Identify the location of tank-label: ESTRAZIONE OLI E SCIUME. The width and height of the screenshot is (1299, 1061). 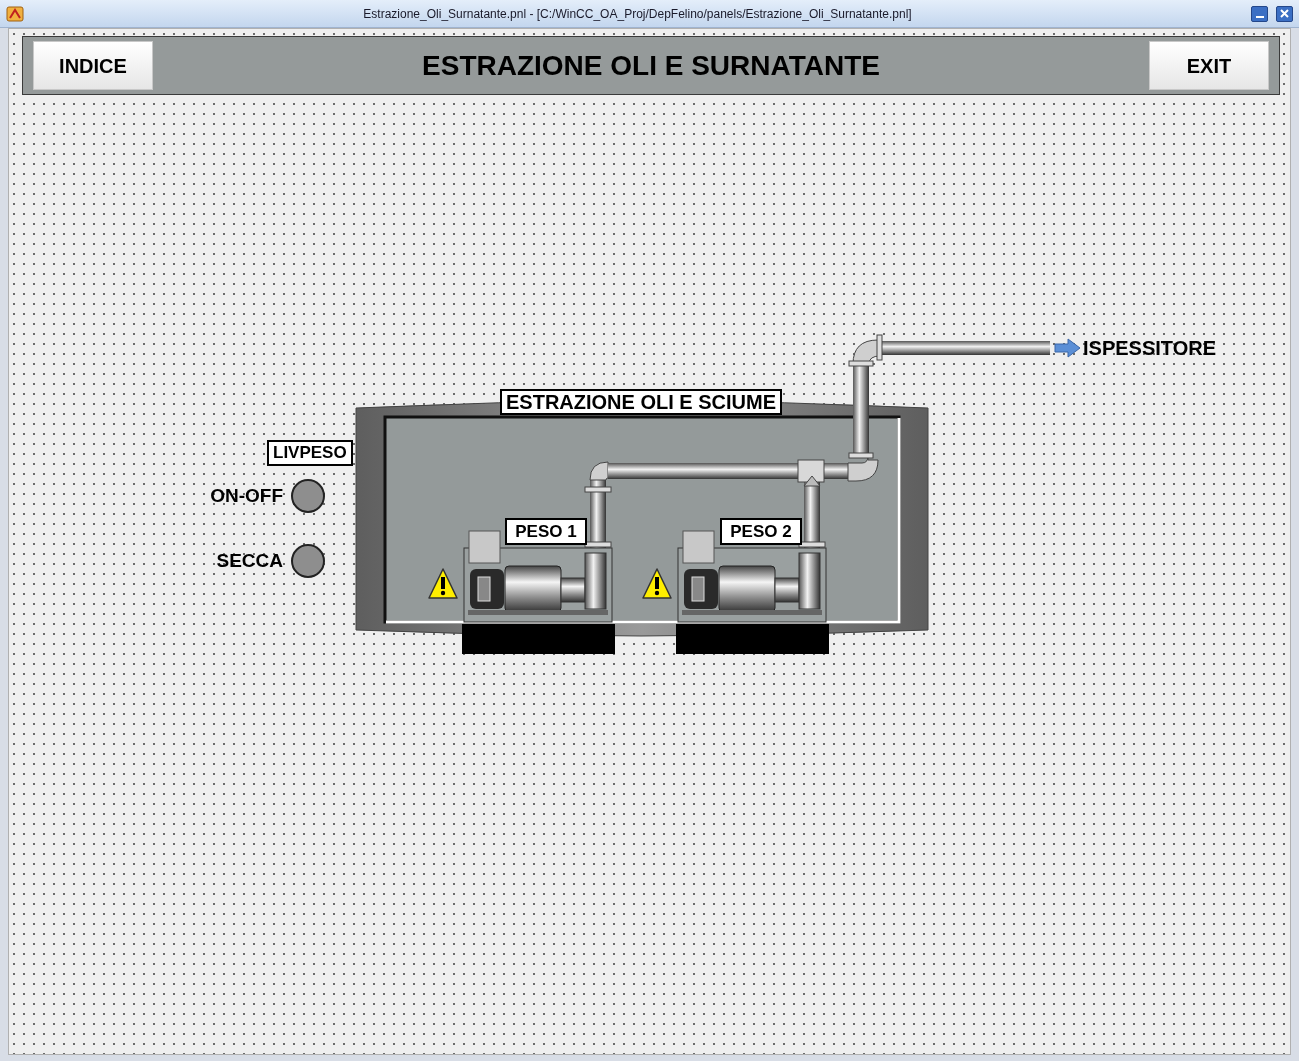
(641, 402).